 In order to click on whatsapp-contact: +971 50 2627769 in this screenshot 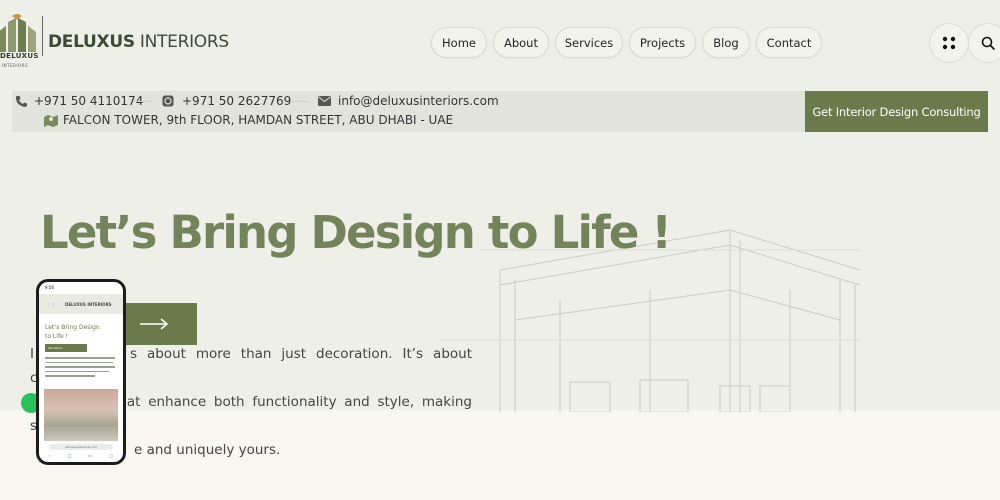, I will do `click(226, 101)`.